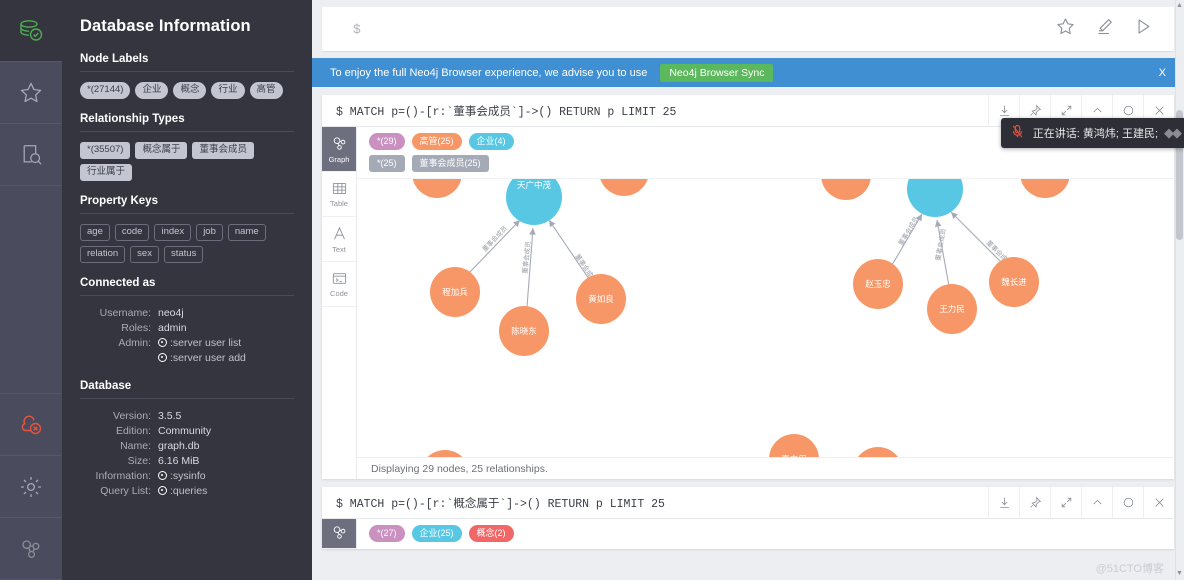 This screenshot has width=1184, height=580. Describe the element at coordinates (31, 549) in the screenshot. I see `rail-item-about` at that location.